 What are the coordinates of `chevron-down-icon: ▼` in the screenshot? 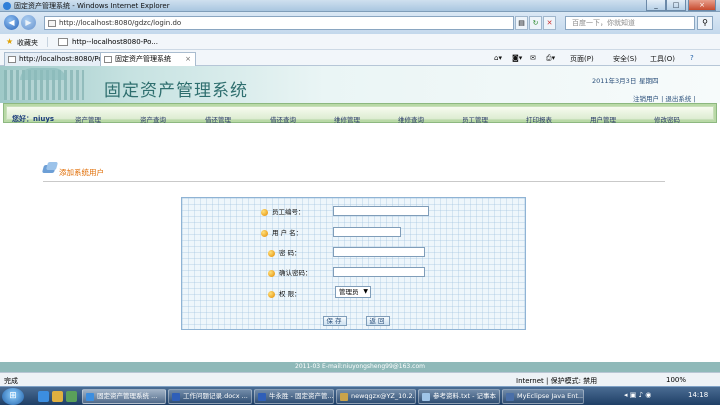 It's located at (365, 291).